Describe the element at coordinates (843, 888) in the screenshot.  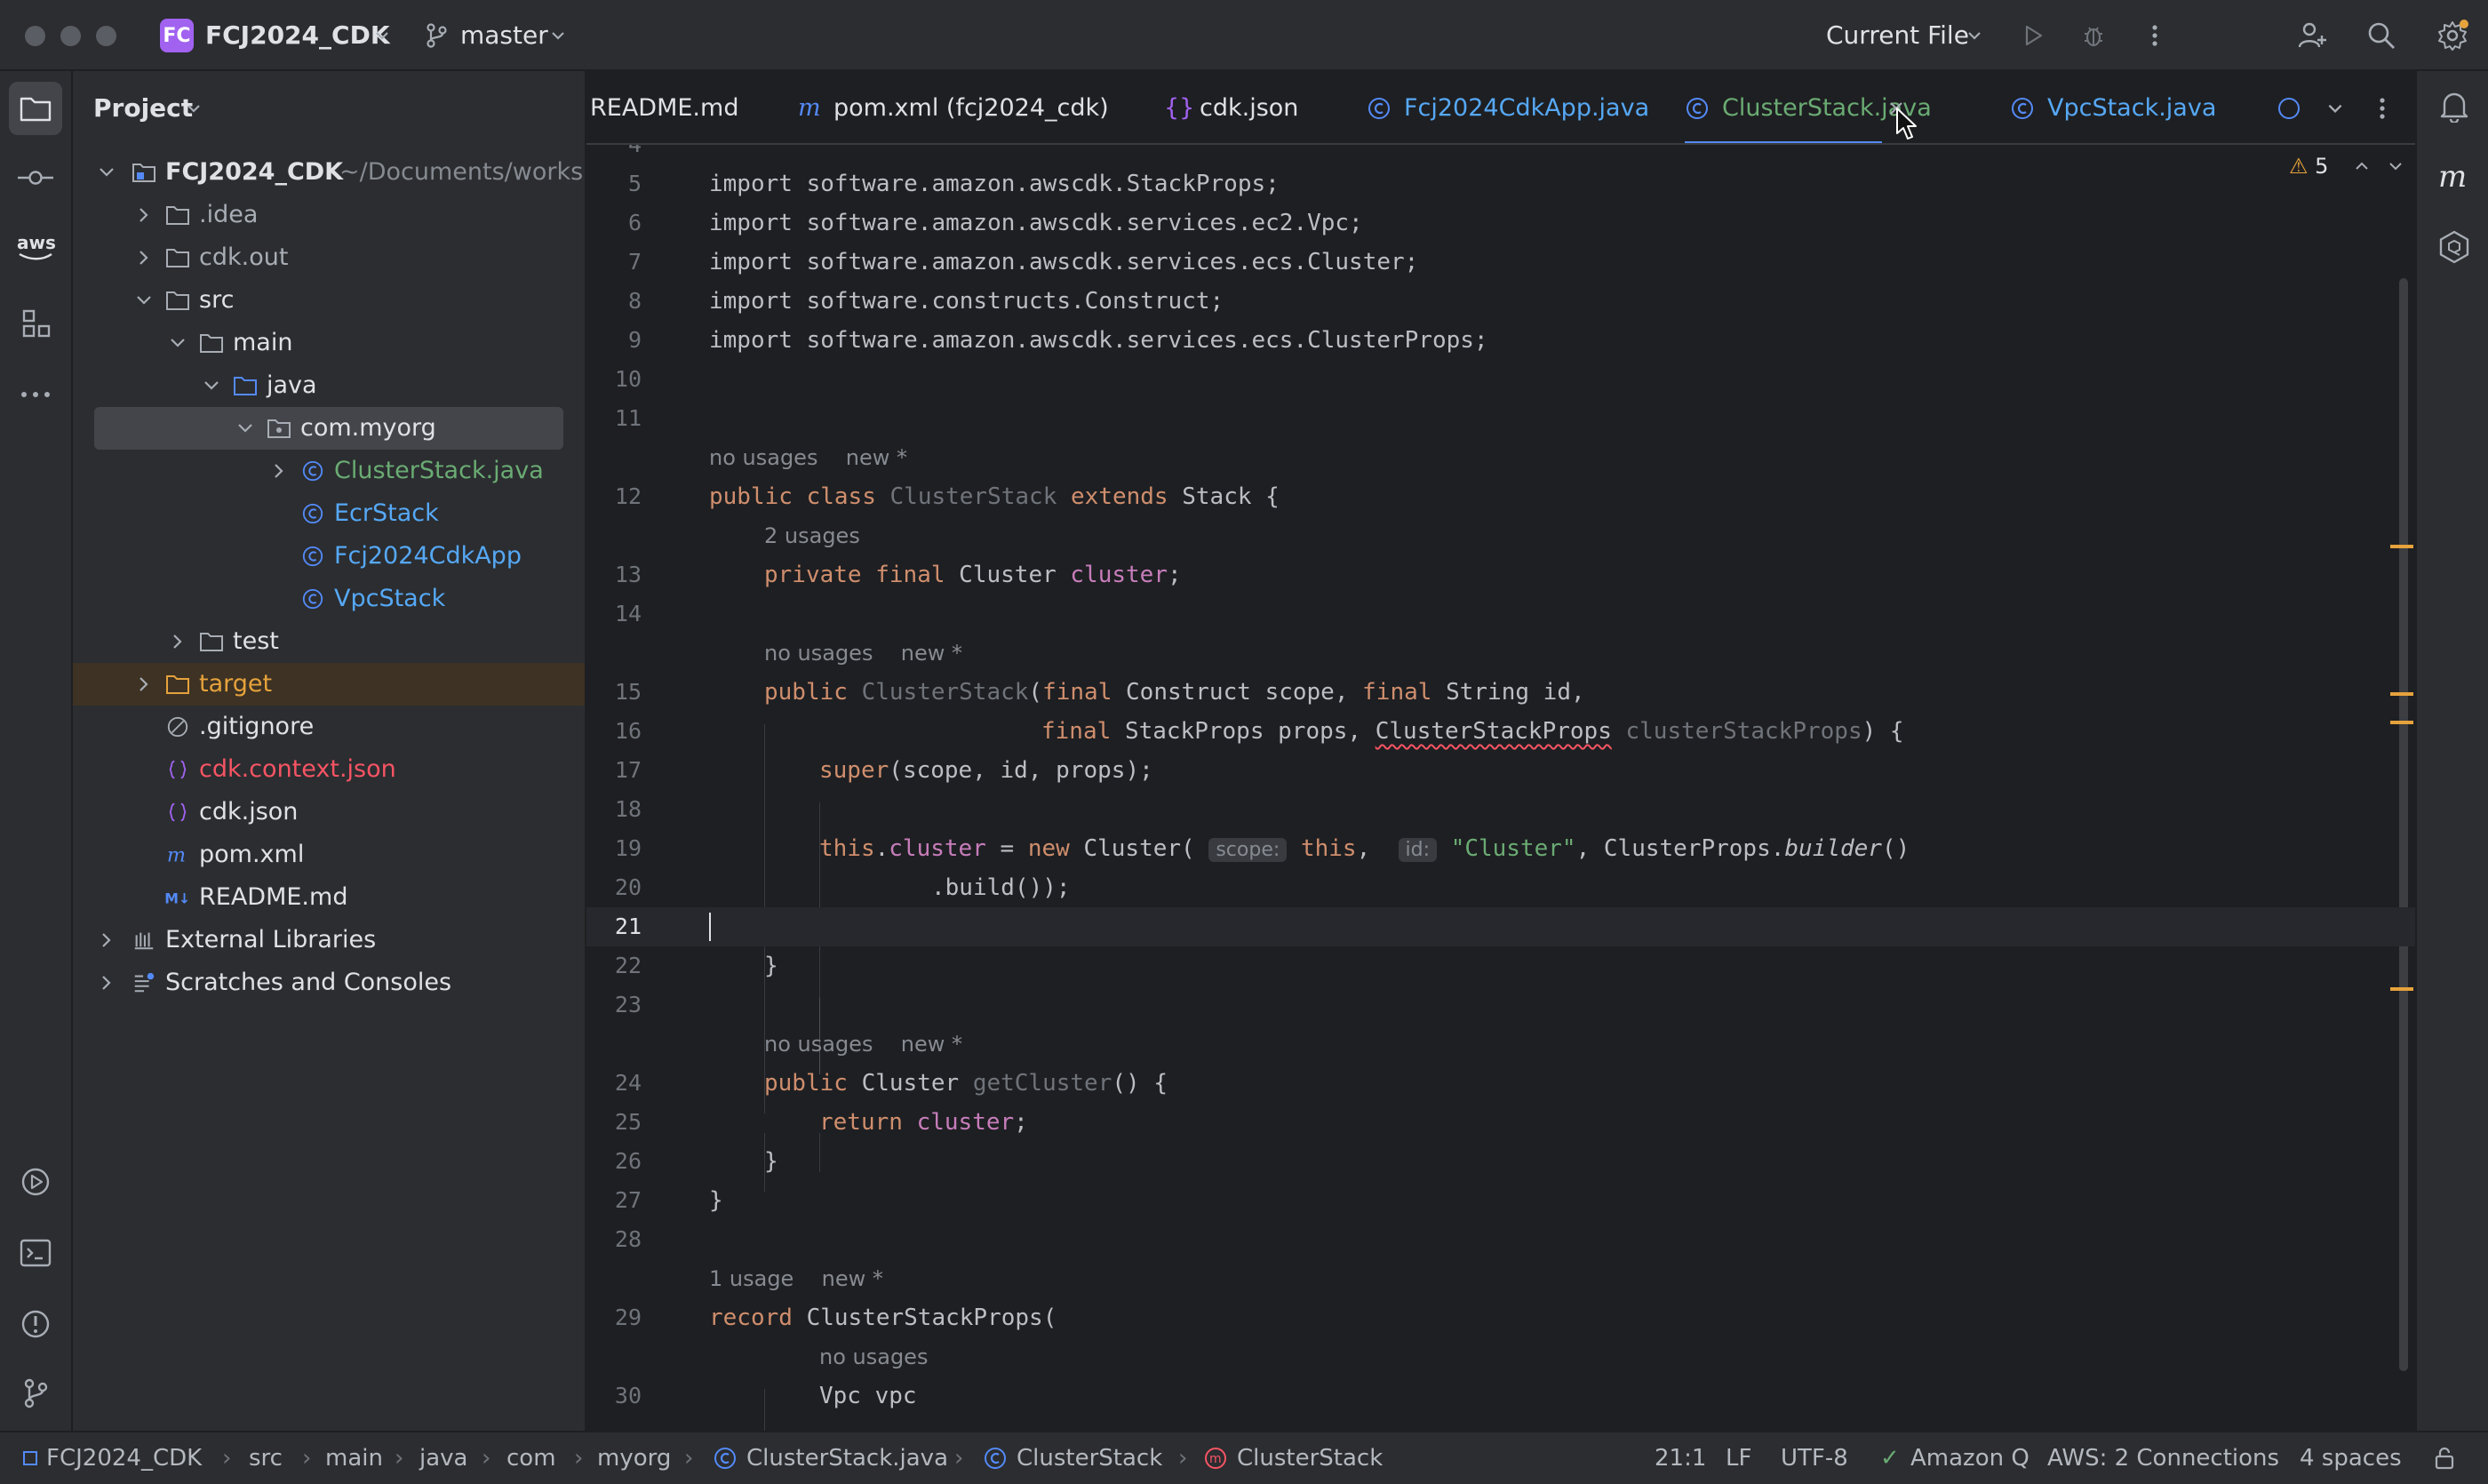
I see `code-line: 20 .build());` at that location.